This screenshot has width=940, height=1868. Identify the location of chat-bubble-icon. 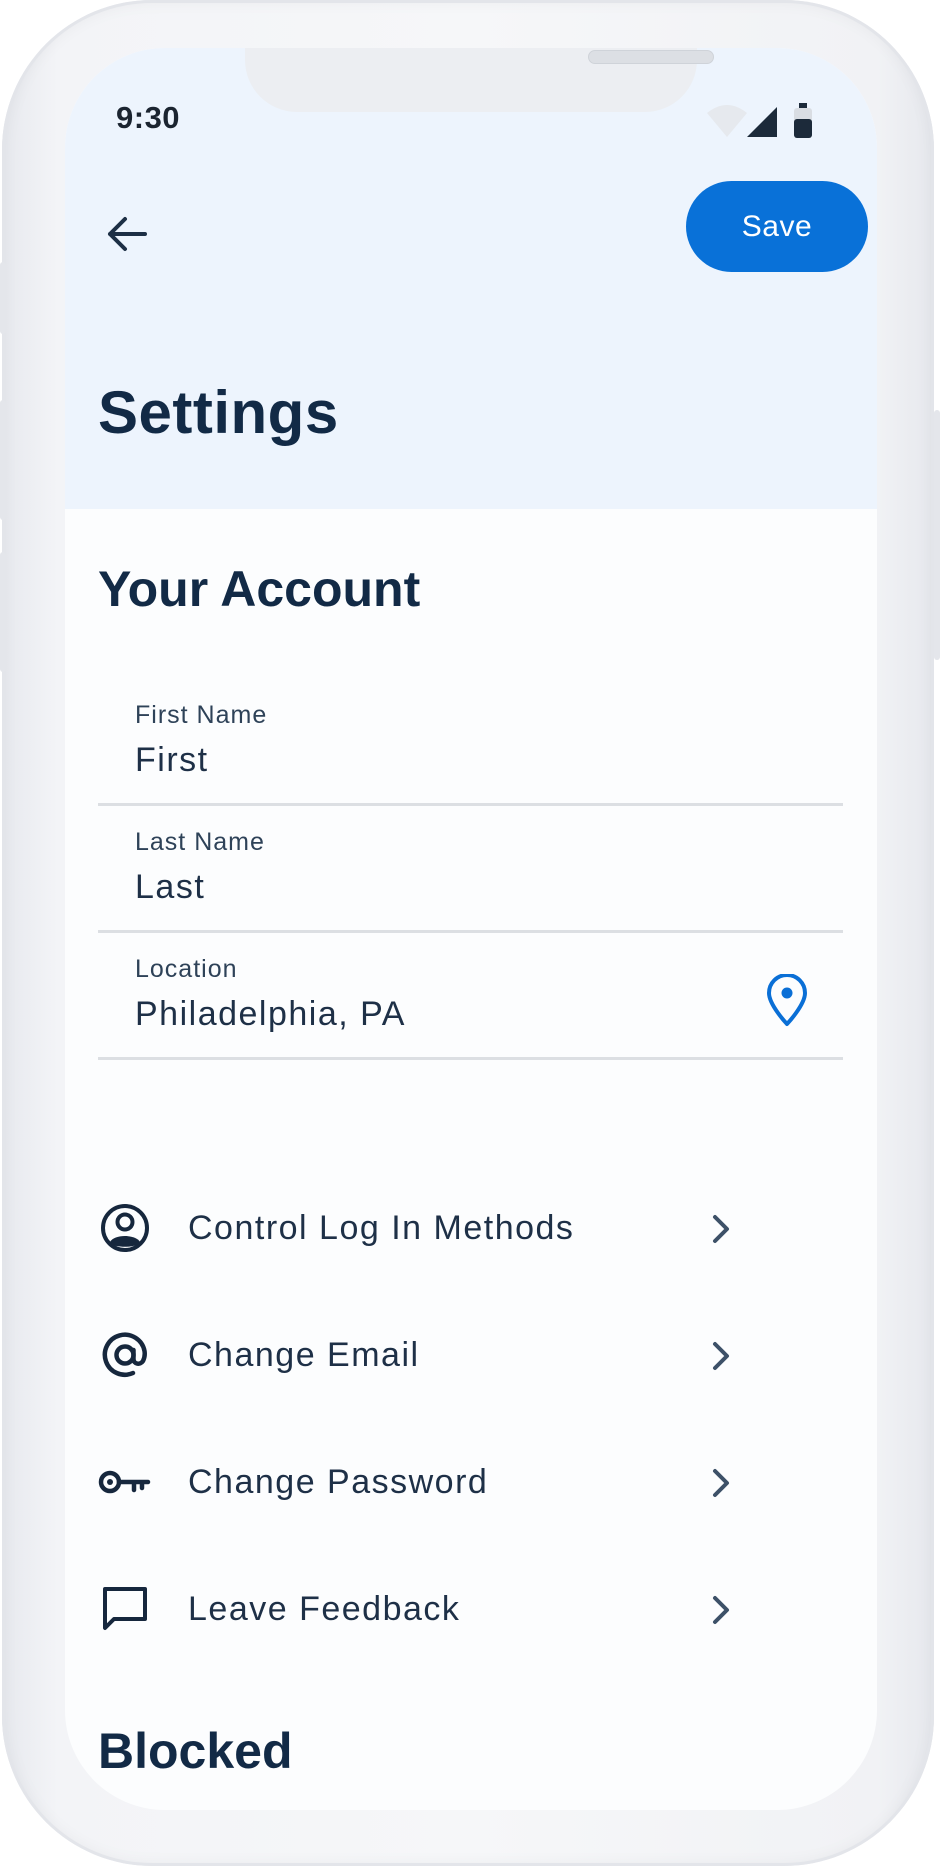
(125, 1609).